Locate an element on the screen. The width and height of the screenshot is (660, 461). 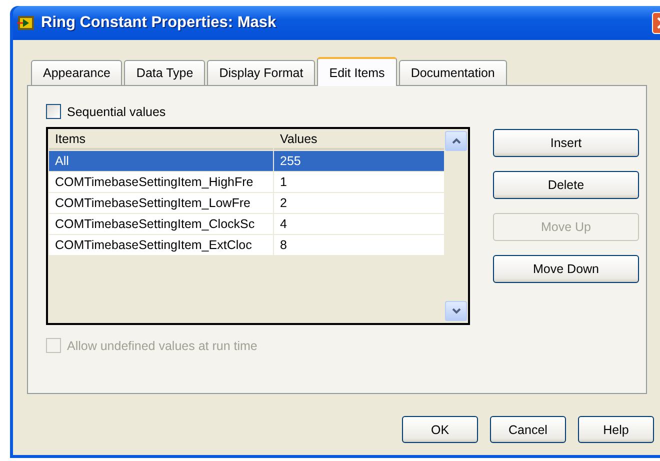
scroll-bar is located at coordinates (456, 226).